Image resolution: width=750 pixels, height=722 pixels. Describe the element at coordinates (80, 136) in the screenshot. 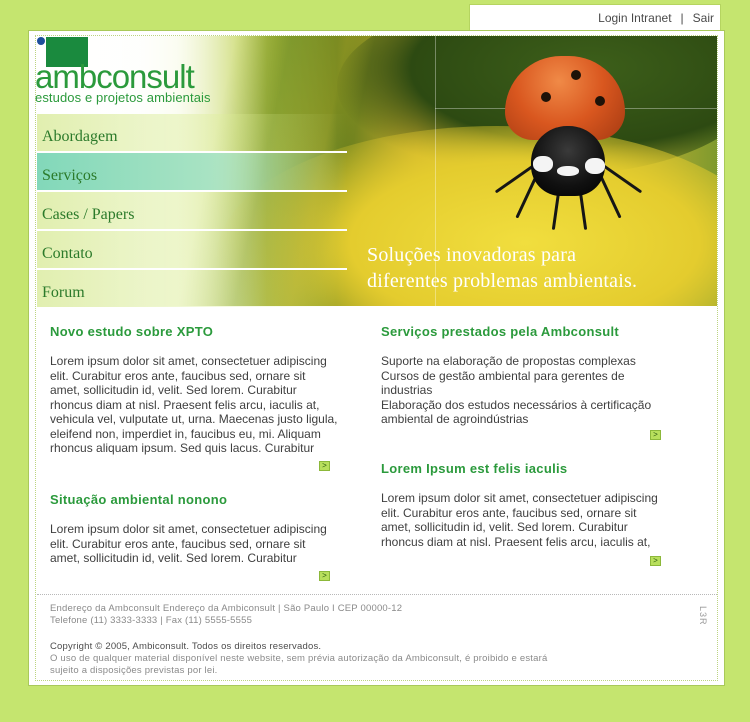

I see `nav-item-label: Abordagem` at that location.